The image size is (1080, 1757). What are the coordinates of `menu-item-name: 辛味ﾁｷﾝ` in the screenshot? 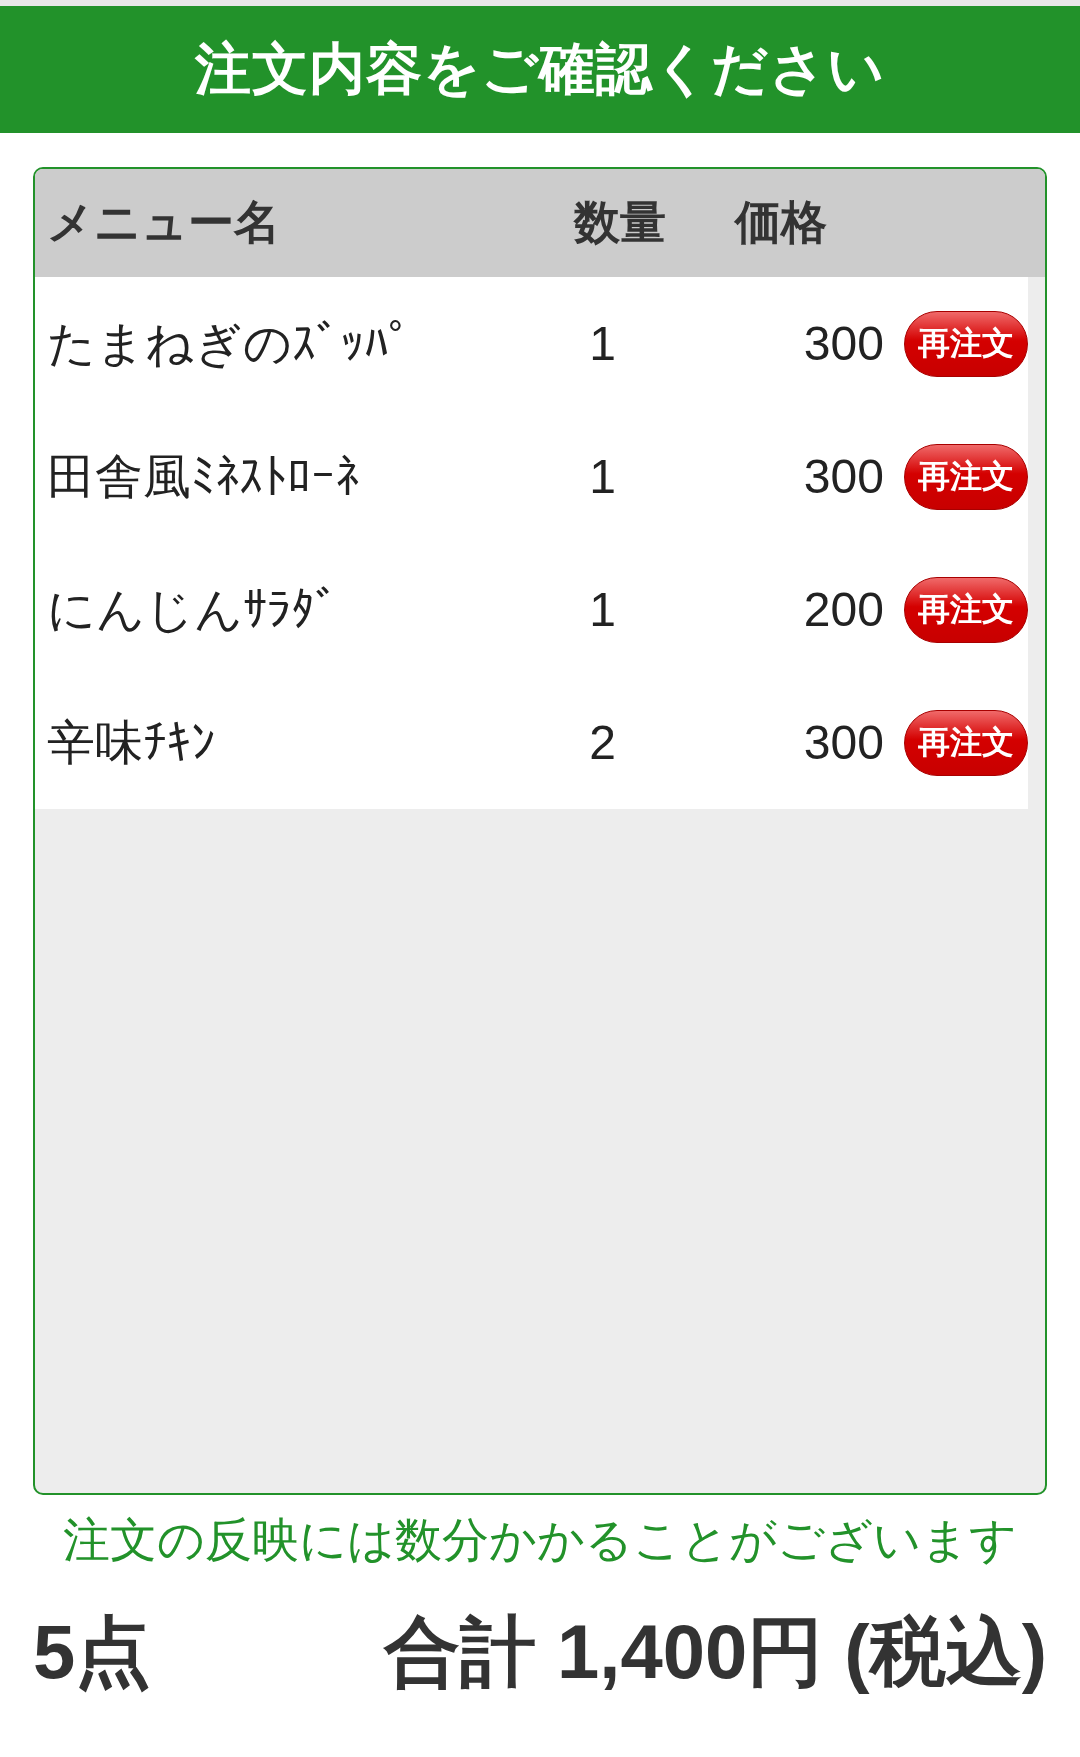 It's located at (131, 742).